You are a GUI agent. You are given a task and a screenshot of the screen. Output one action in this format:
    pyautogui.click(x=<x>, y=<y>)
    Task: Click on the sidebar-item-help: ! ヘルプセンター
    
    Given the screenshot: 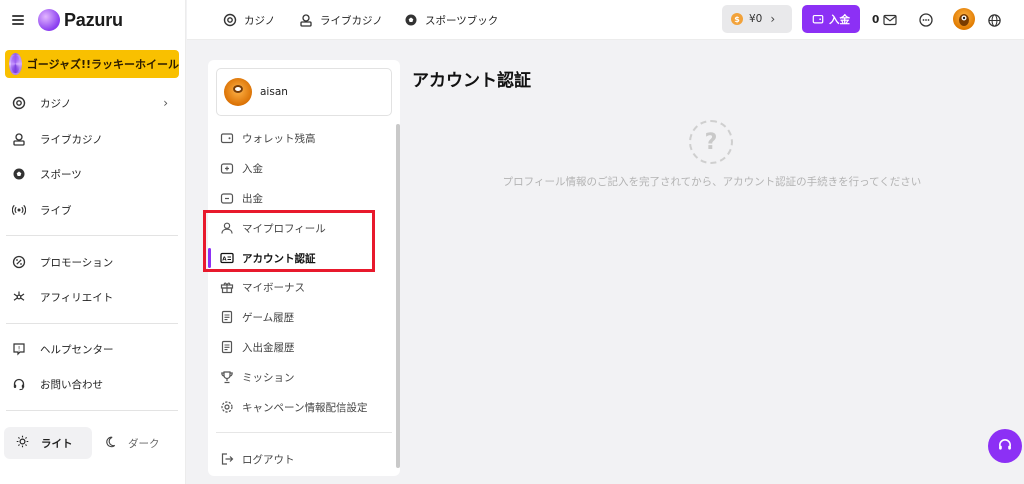 What is the action you would take?
    pyautogui.click(x=93, y=349)
    